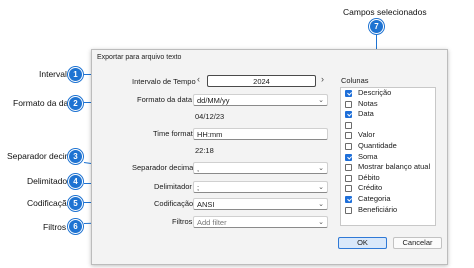  I want to click on year-field: 2024, so click(261, 81).